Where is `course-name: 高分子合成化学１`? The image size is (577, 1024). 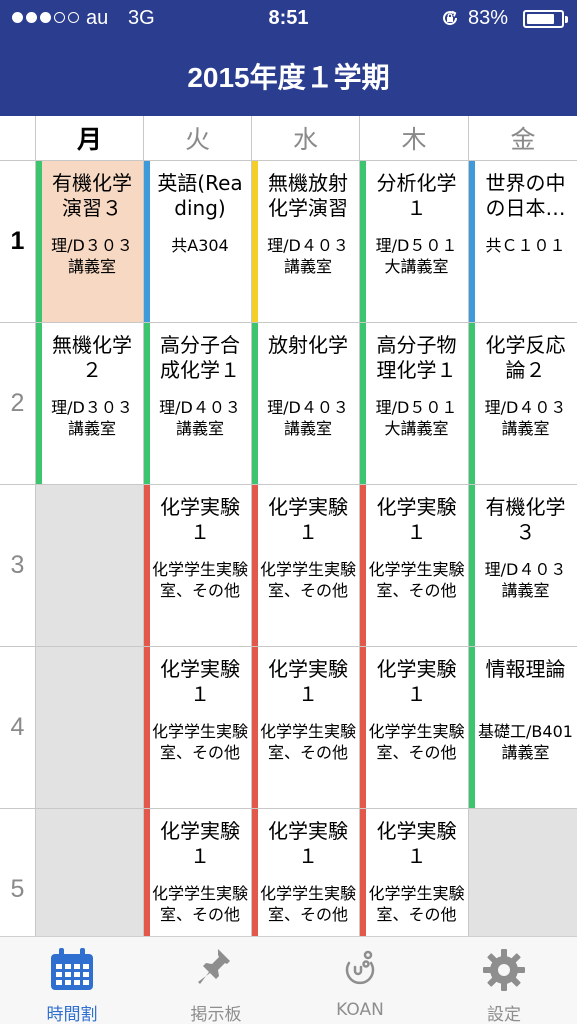 course-name: 高分子合成化学１ is located at coordinates (200, 357).